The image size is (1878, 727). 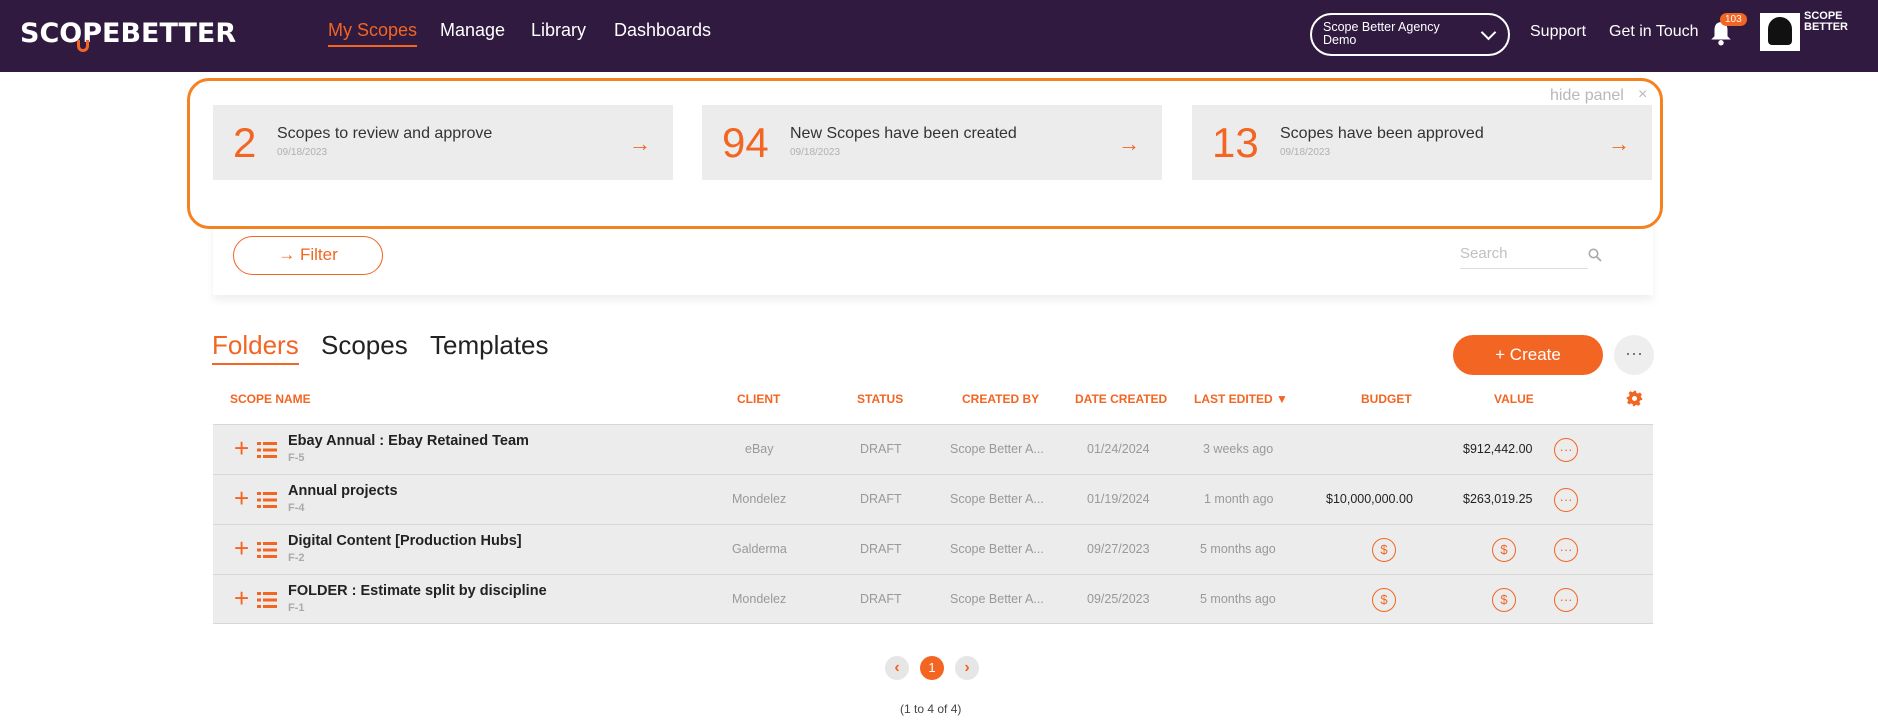 I want to click on search-input: Search, so click(x=1524, y=257).